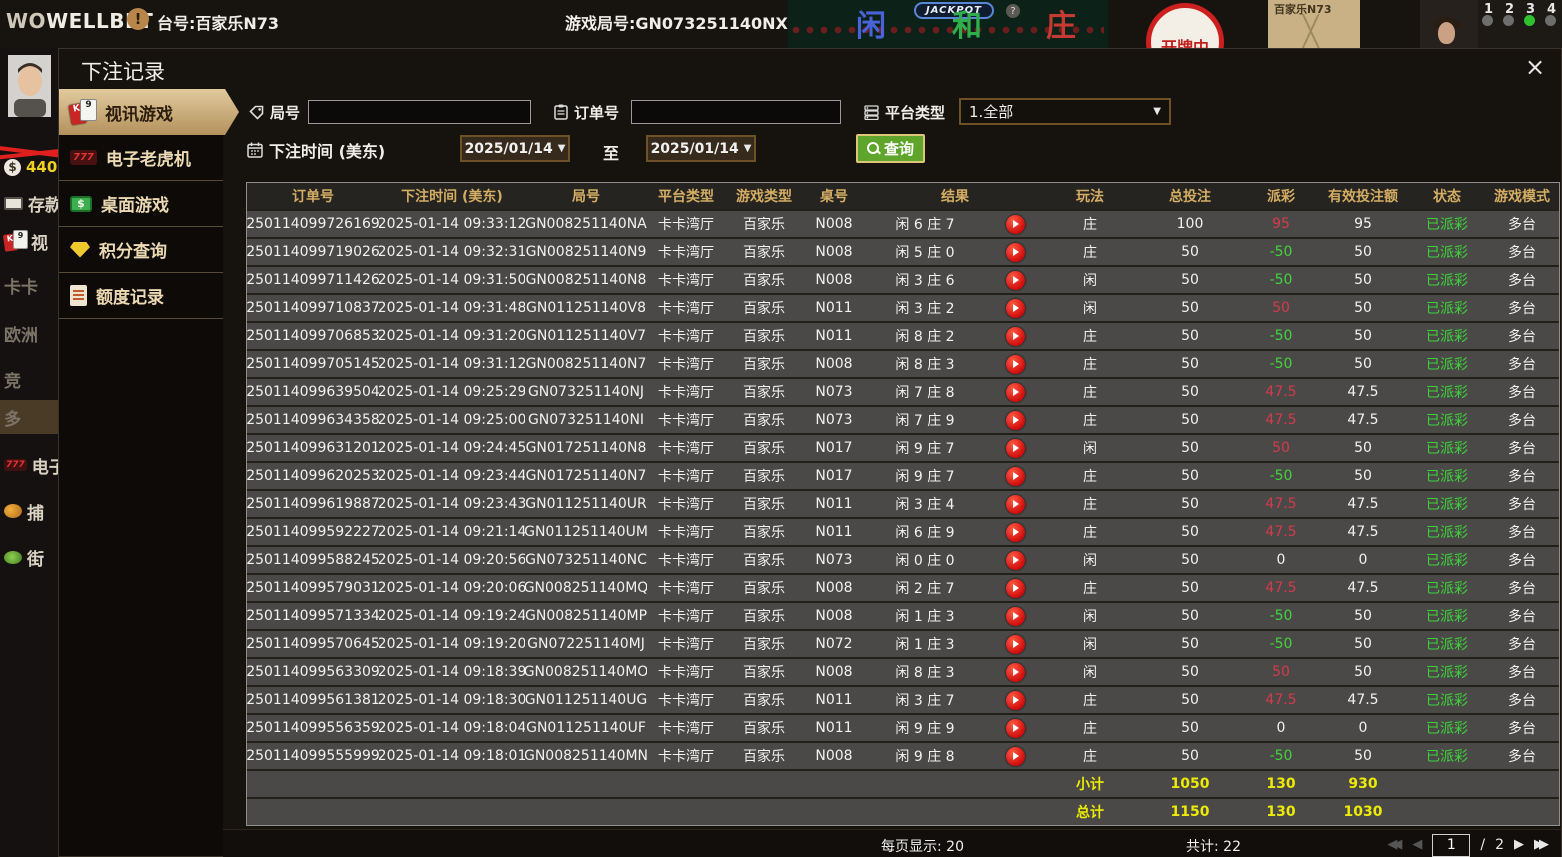 This screenshot has height=857, width=1562. What do you see at coordinates (31, 167) in the screenshot?
I see `balance-display: $ 440.` at bounding box center [31, 167].